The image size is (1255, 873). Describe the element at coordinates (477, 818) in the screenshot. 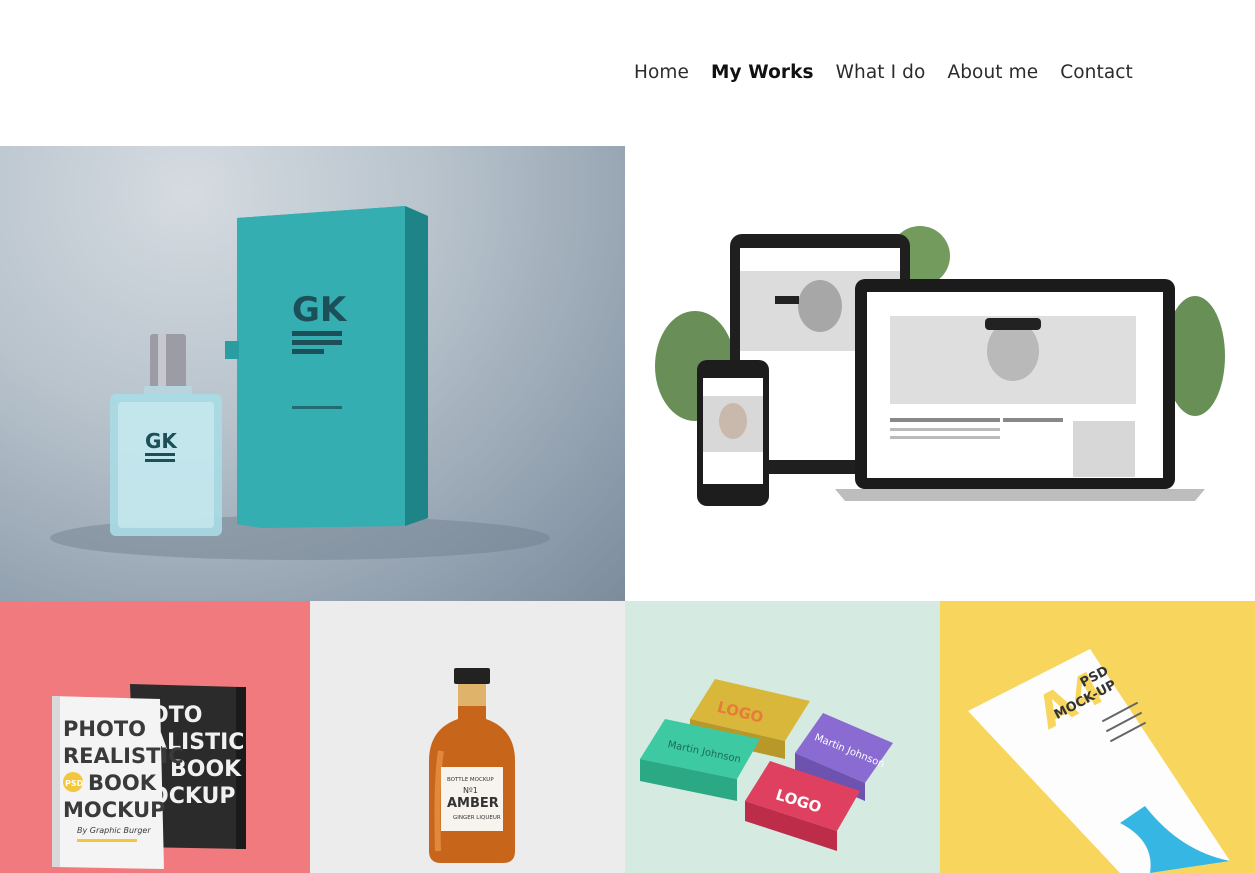

I see `bottle-label-sub: GINGER LIQUEUR` at that location.